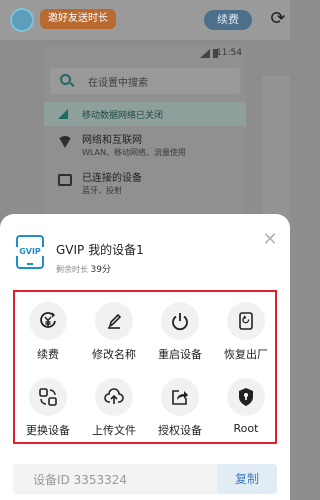 The width and height of the screenshot is (320, 500). Describe the element at coordinates (145, 479) in the screenshot. I see `device-id-bar: 设备ID 3353324 复制` at that location.